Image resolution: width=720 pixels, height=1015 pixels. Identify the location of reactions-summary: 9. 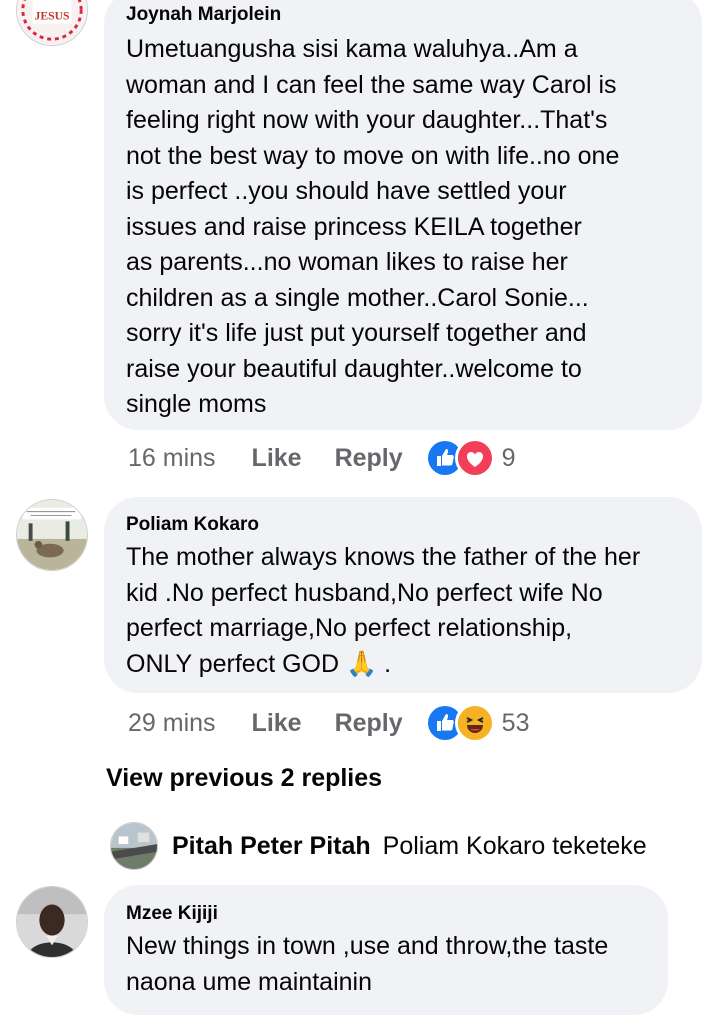
(470, 458).